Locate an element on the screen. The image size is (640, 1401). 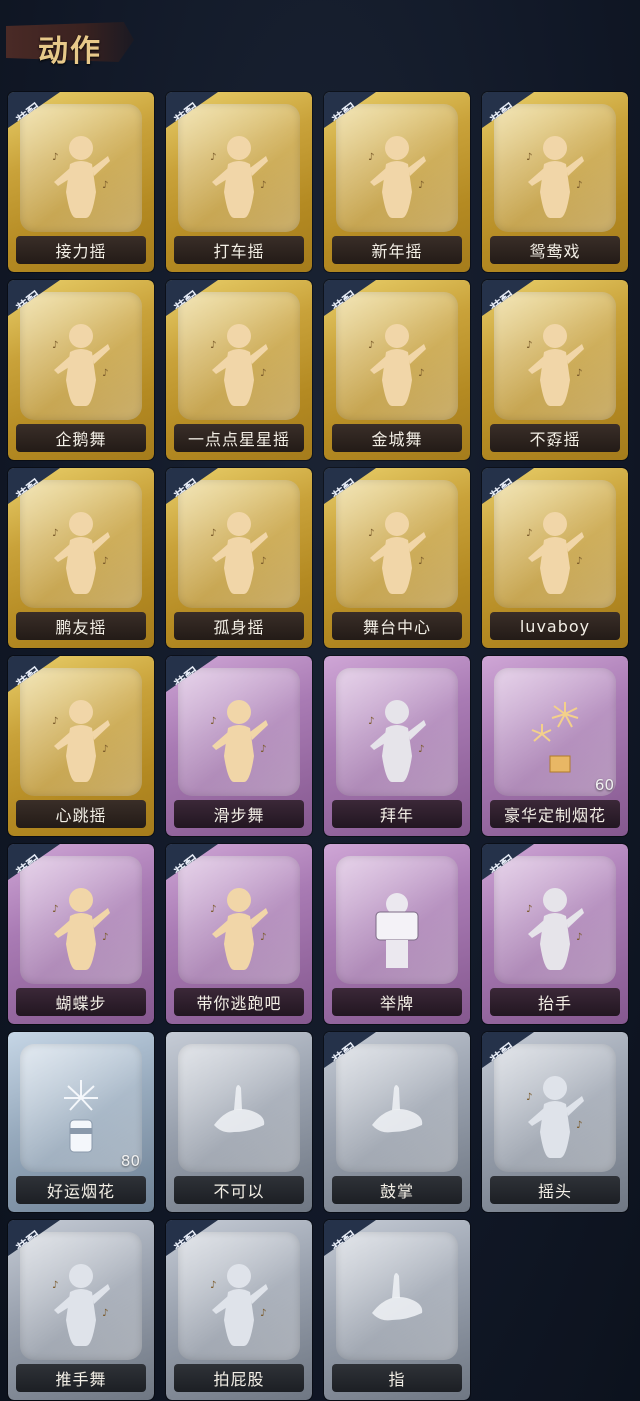
emote-card: ♪♪装配舞台中心 is located at coordinates (397, 558).